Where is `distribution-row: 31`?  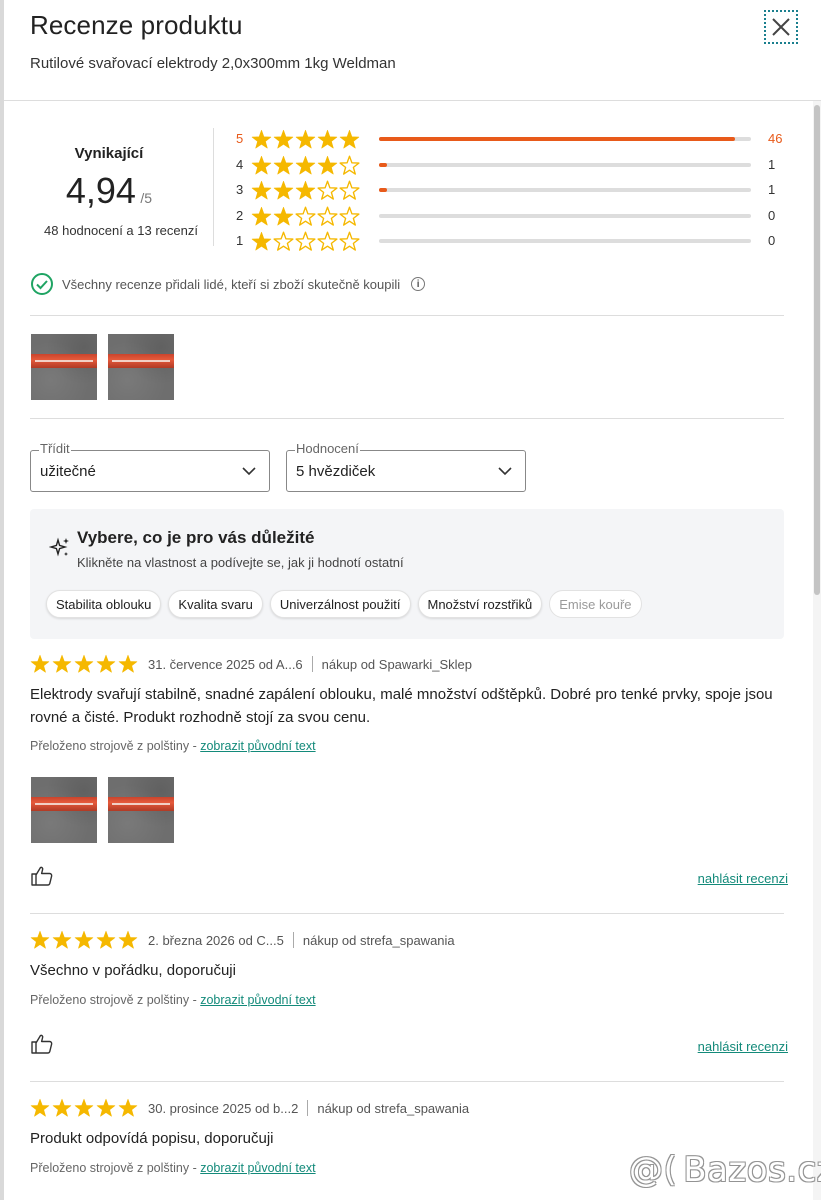 distribution-row: 31 is located at coordinates (516, 190).